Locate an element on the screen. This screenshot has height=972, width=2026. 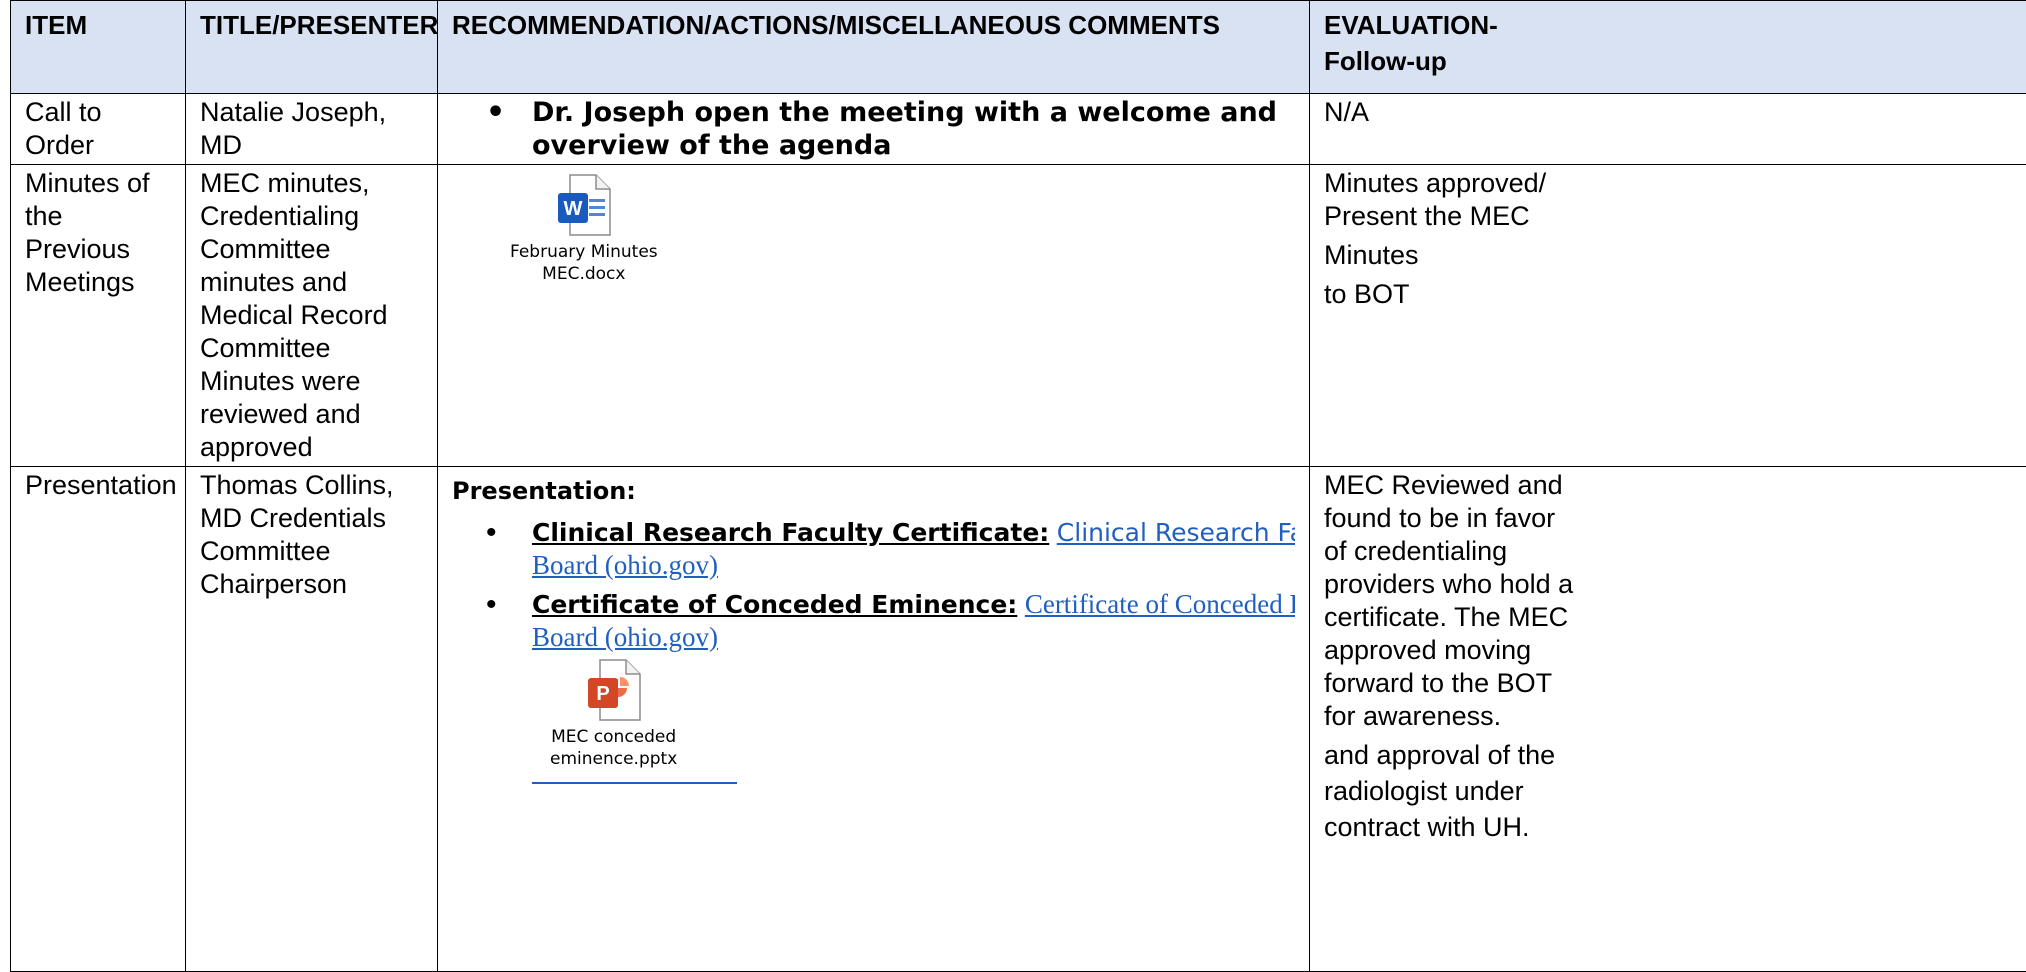
presentation-heading: Presentation: is located at coordinates (873, 491).